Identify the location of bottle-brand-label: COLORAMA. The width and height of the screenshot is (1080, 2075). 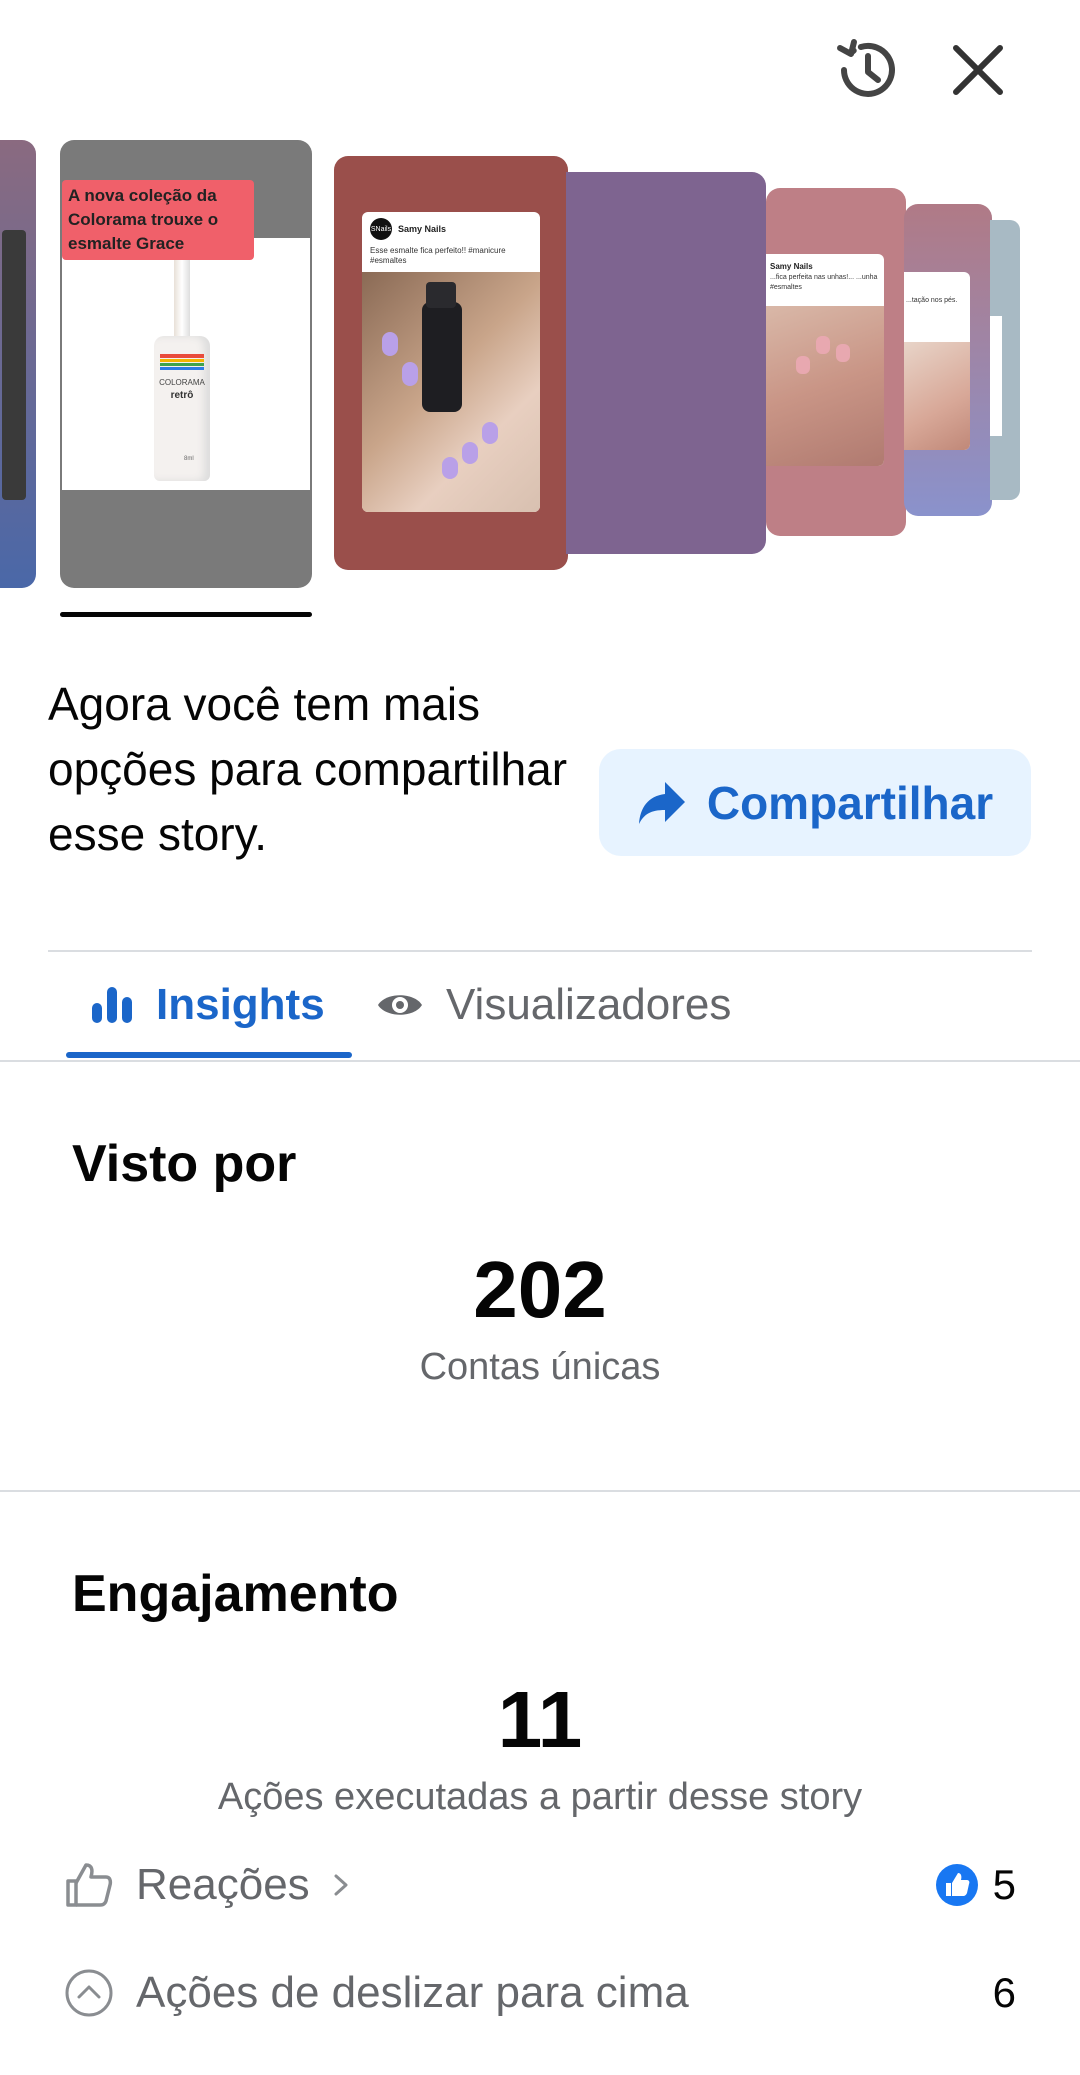
(182, 382).